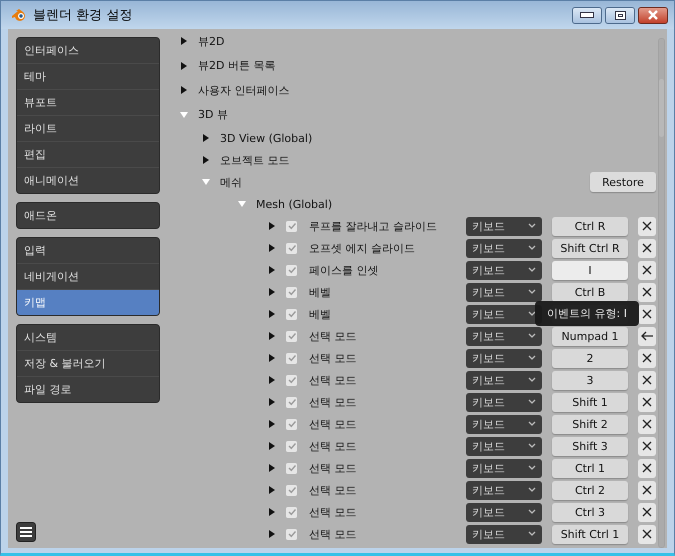  I want to click on key-binding-button: Shift Ctrl R, so click(590, 248).